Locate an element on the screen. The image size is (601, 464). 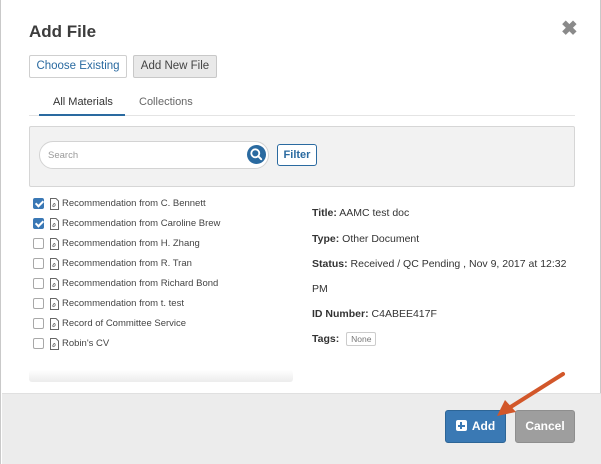
detail-status-label: Status: is located at coordinates (330, 264).